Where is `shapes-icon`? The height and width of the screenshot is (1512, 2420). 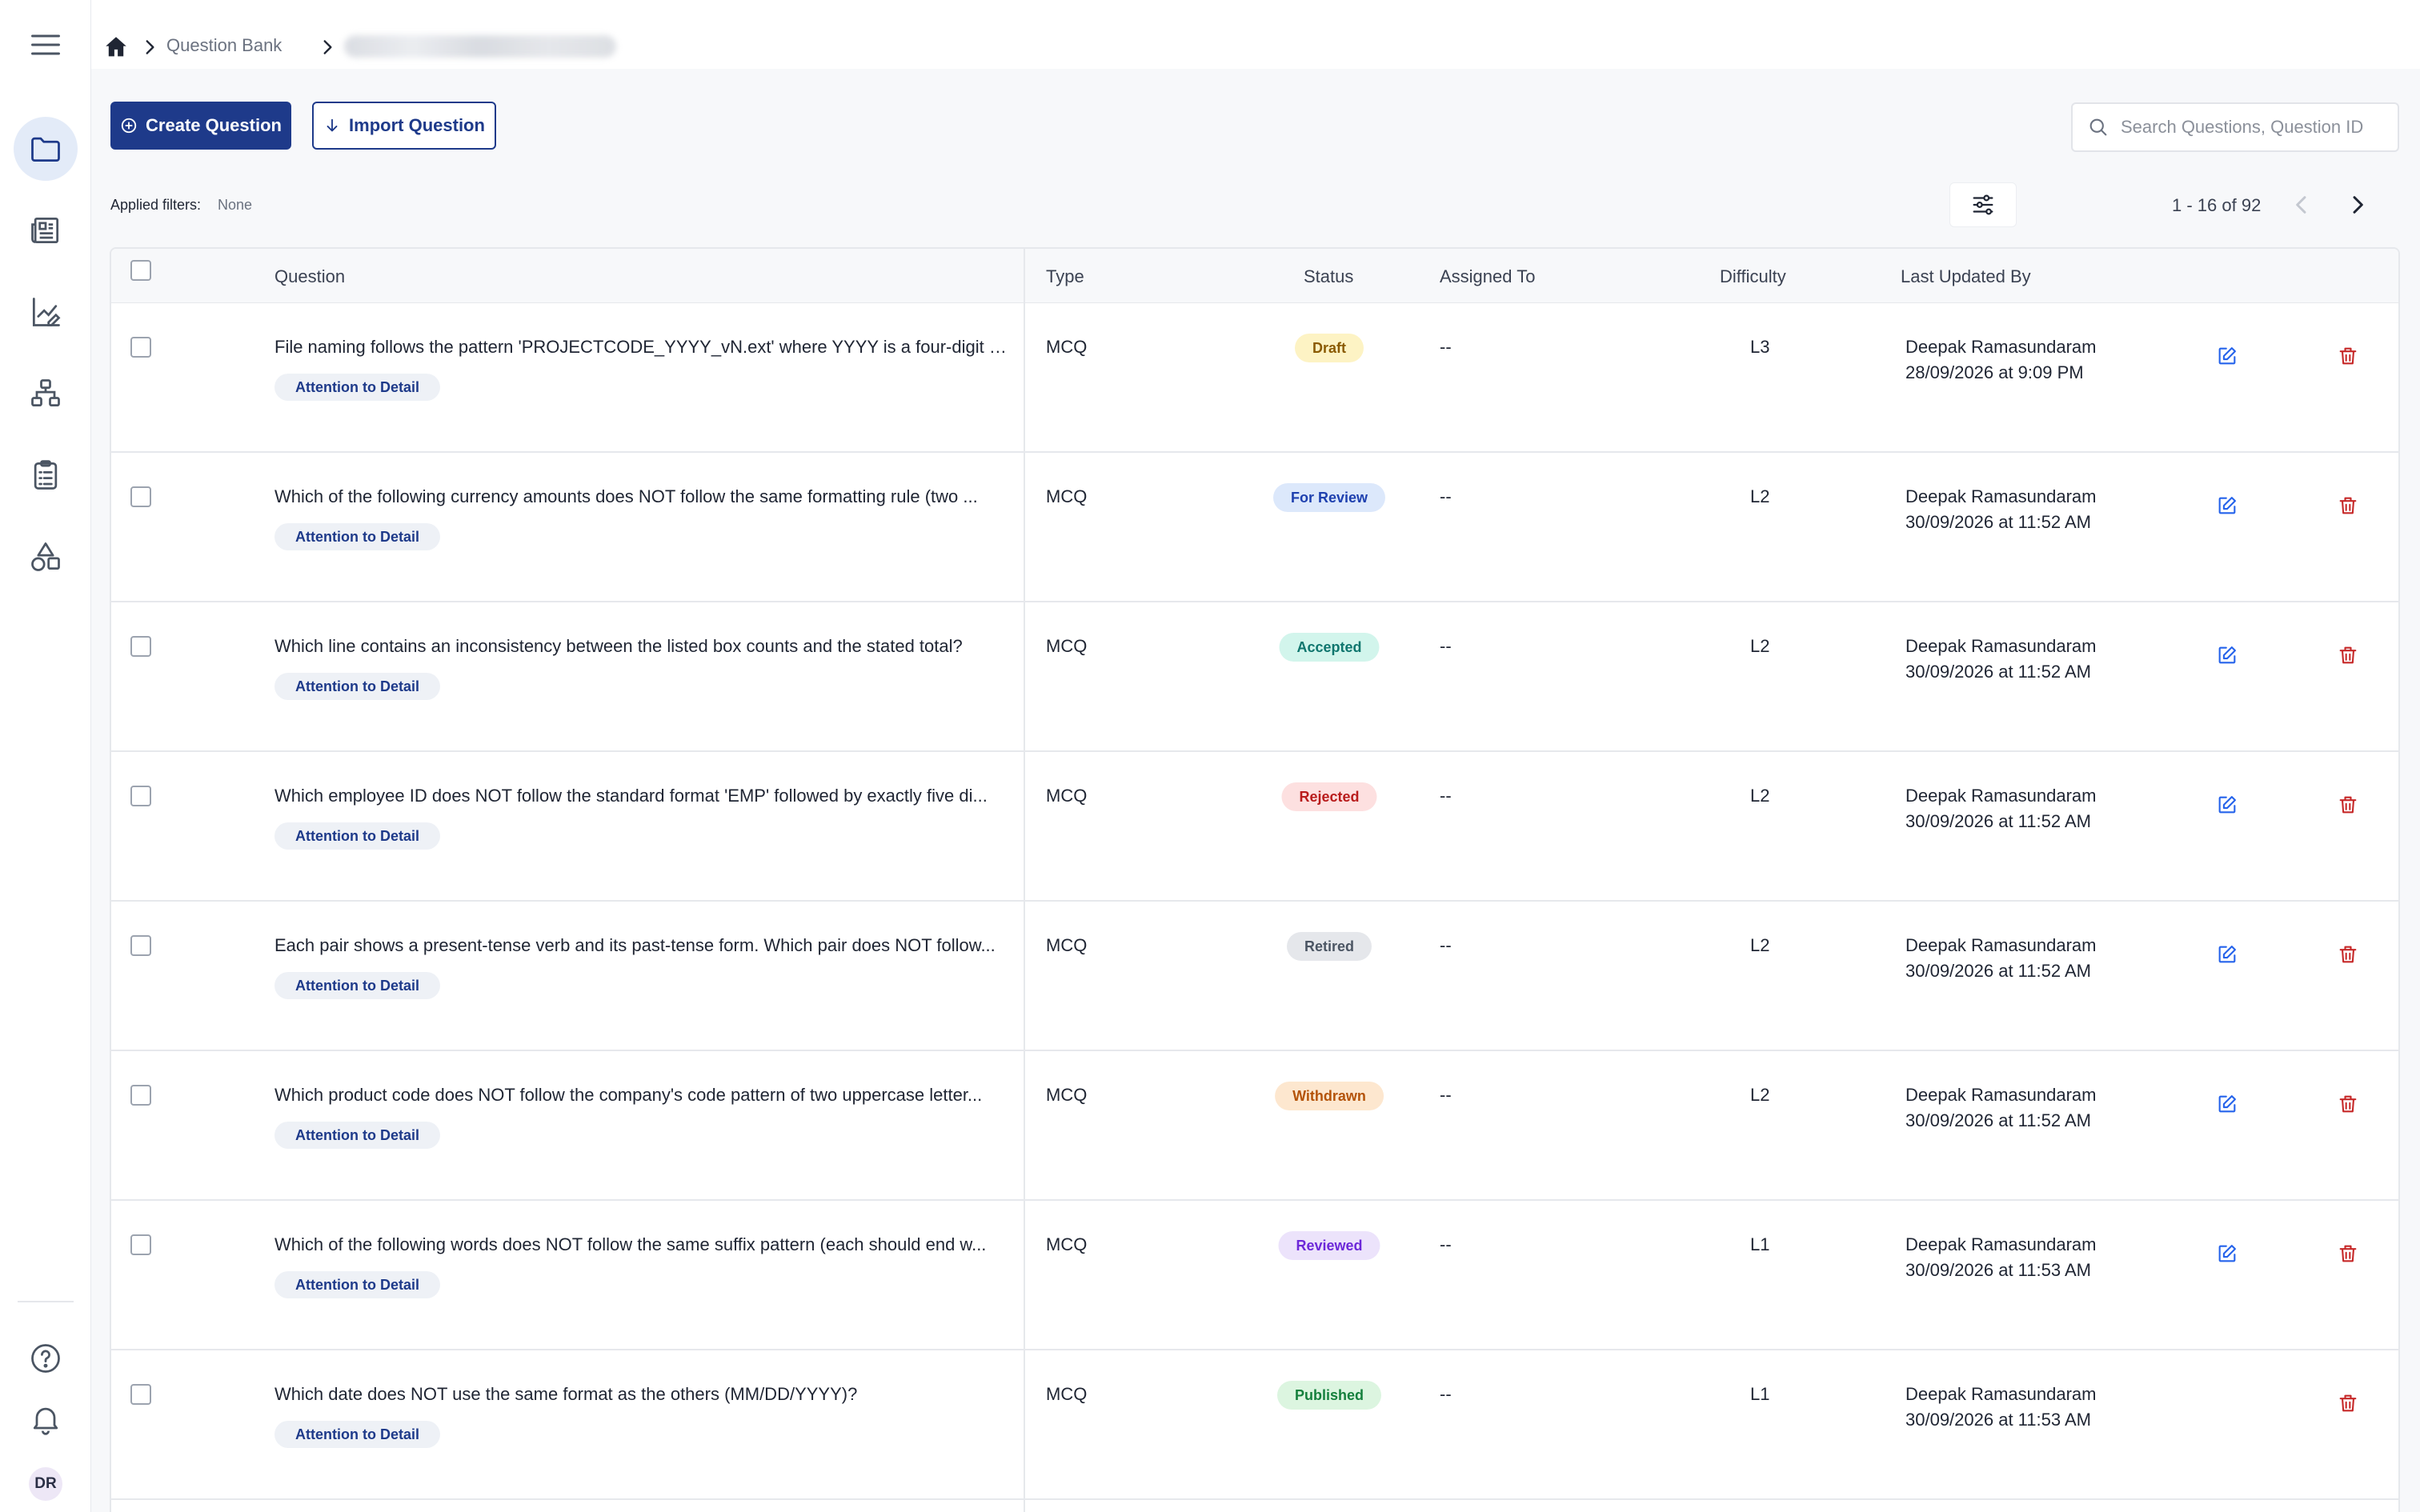 shapes-icon is located at coordinates (45, 556).